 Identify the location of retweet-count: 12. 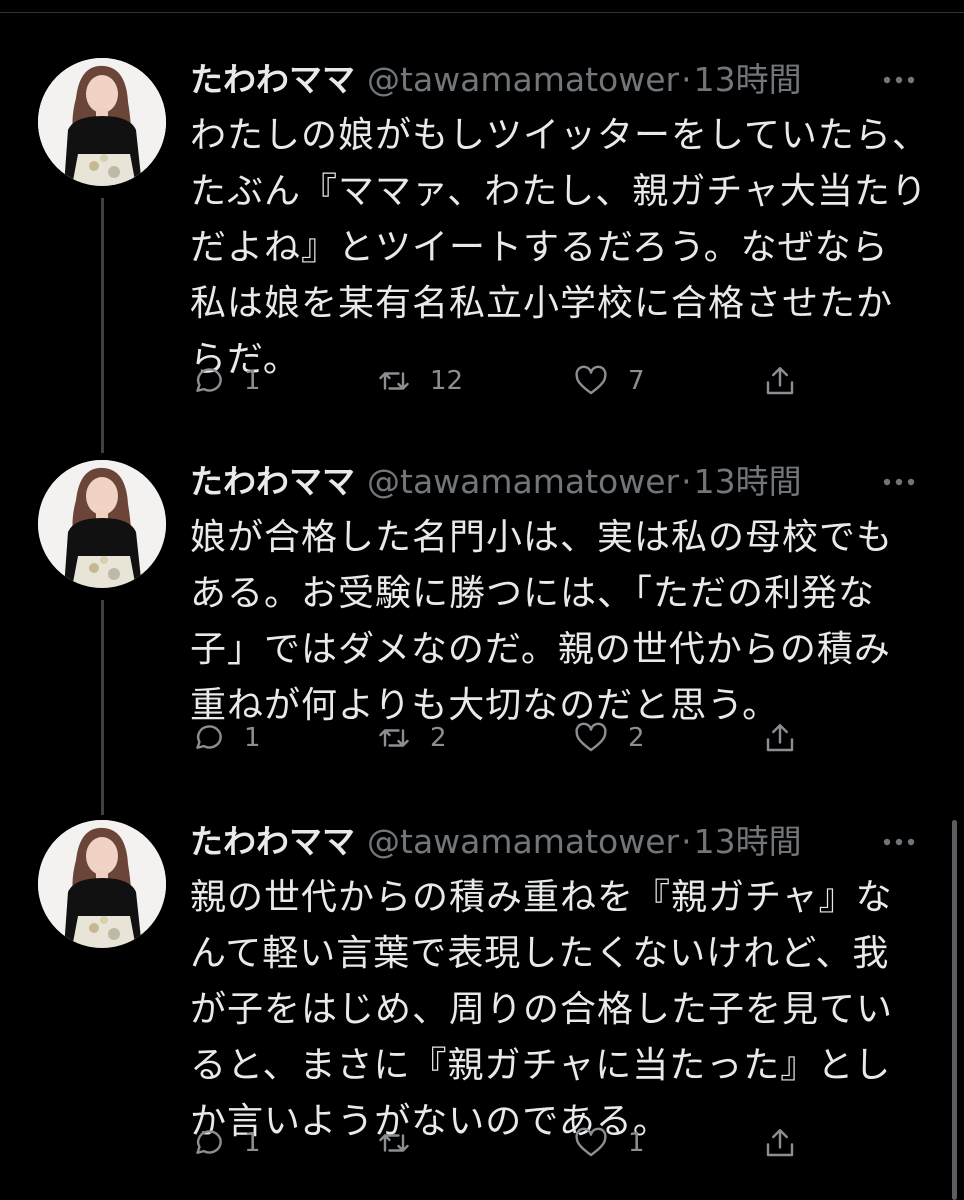
(447, 381).